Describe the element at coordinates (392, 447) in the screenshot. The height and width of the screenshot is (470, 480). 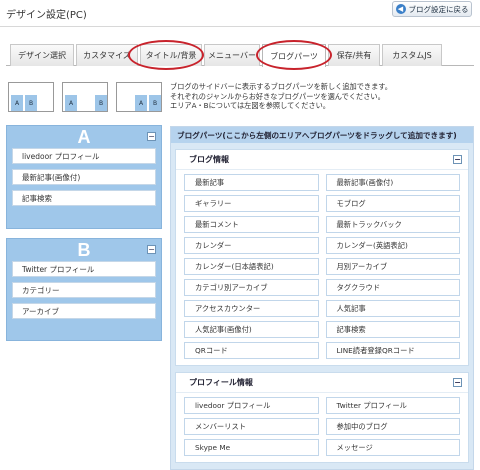
I see `blog-part-item: メッセージ` at that location.